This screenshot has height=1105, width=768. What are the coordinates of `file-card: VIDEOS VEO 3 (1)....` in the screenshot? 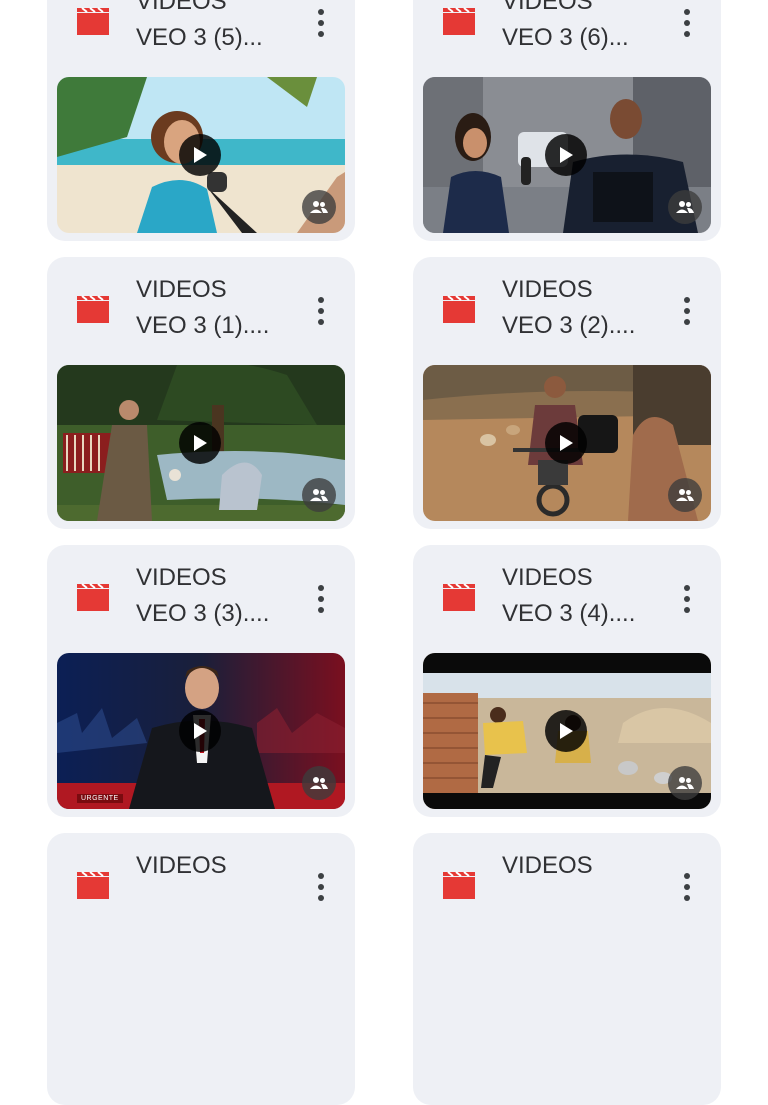 It's located at (201, 393).